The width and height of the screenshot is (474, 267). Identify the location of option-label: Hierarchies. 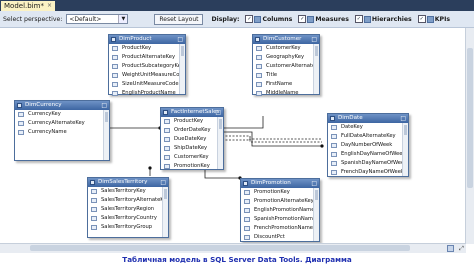
(391, 19).